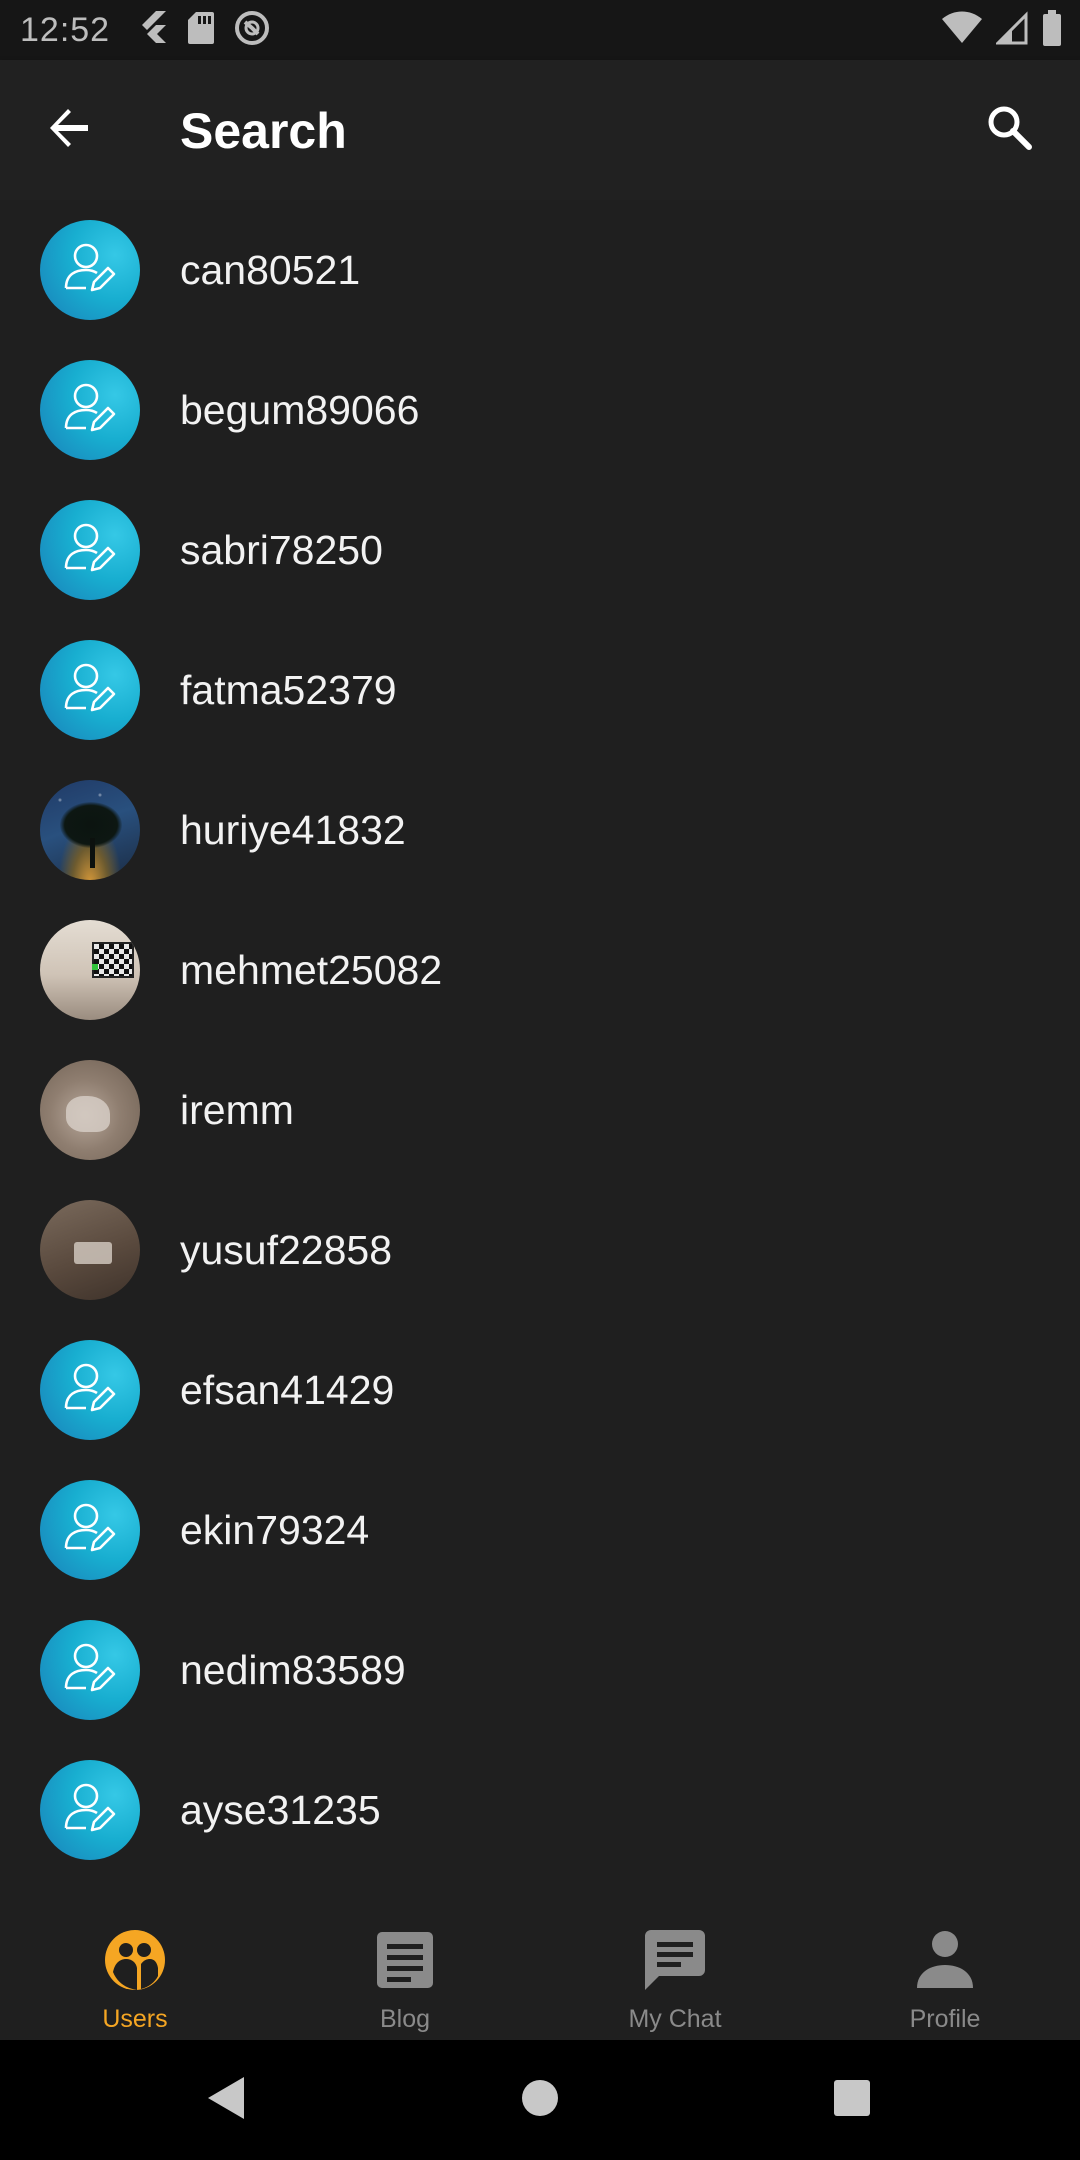 The image size is (1080, 2160). I want to click on system-back-button, so click(226, 2100).